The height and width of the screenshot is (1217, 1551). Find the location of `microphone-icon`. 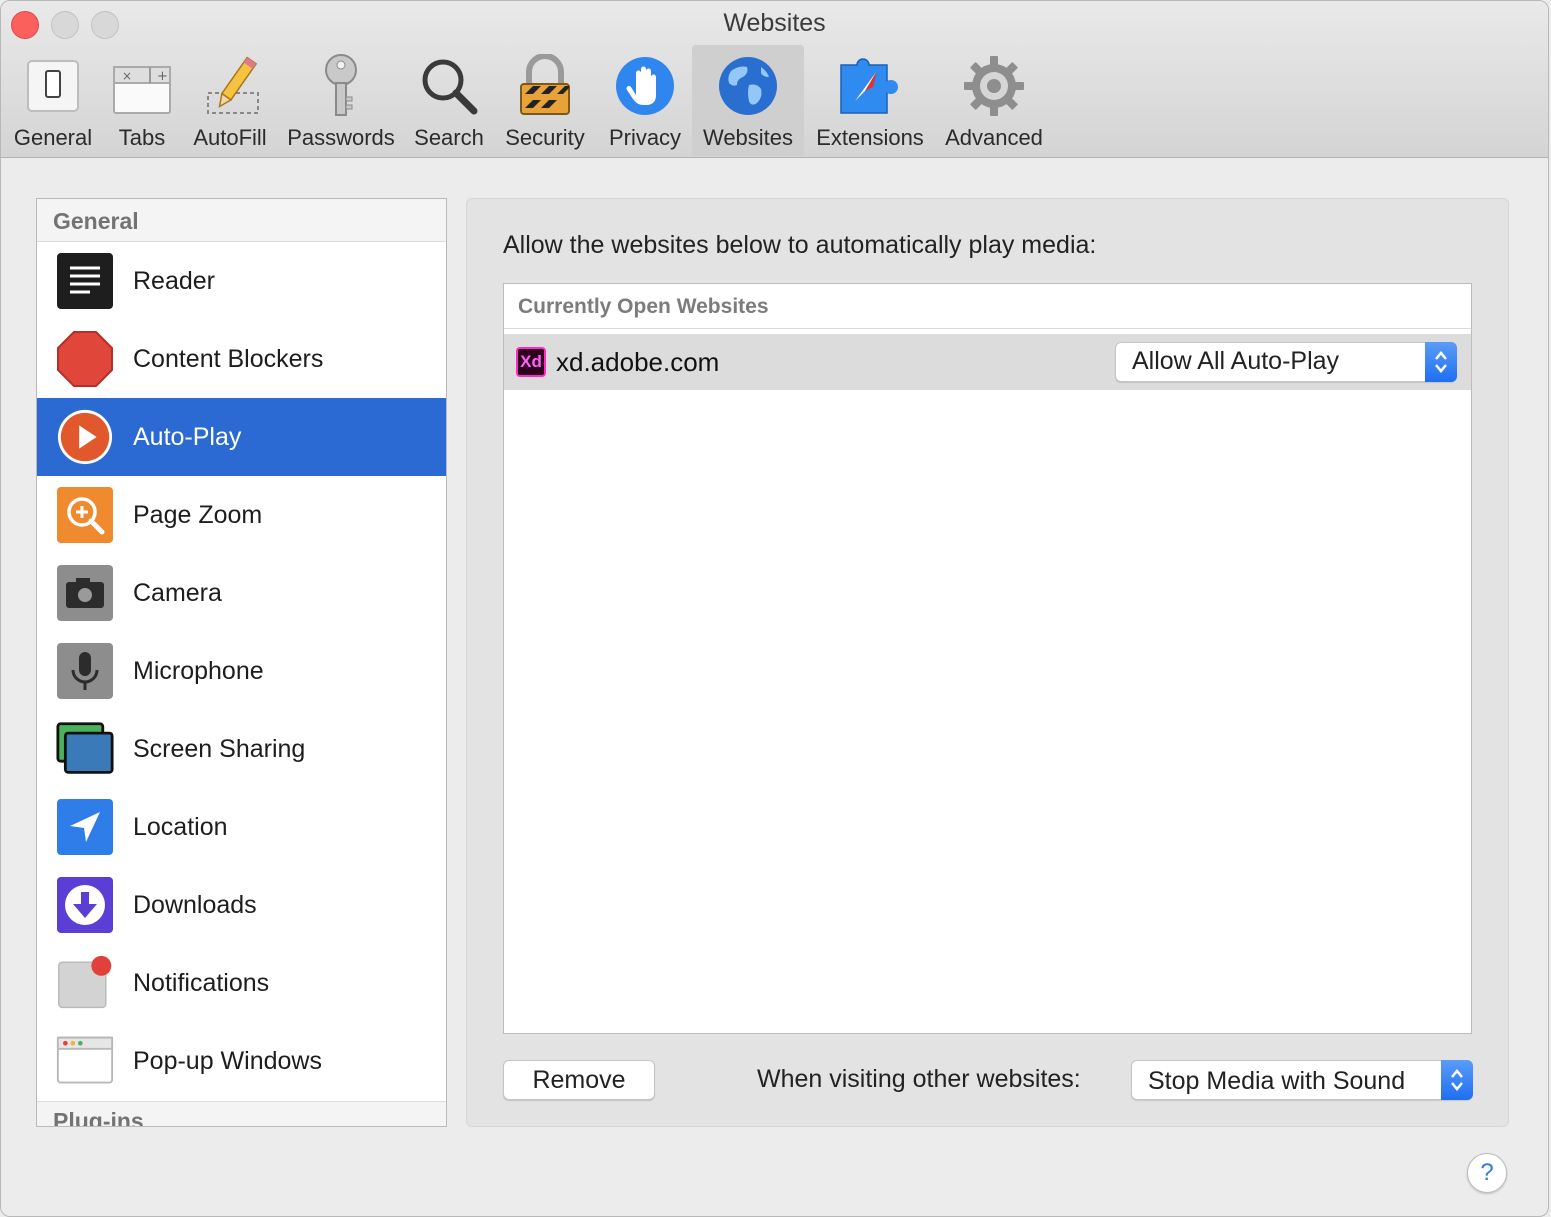

microphone-icon is located at coordinates (85, 671).